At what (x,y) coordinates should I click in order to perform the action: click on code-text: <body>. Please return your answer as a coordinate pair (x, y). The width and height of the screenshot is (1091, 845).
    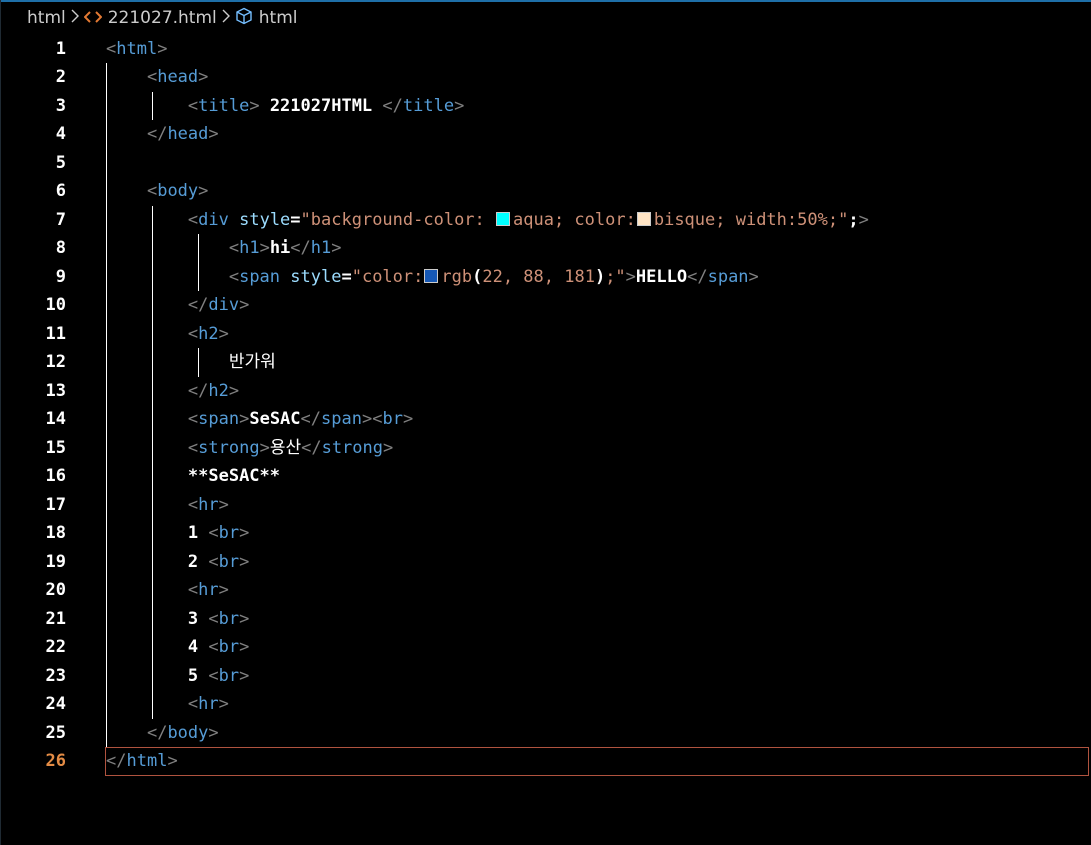
    Looking at the image, I should click on (157, 191).